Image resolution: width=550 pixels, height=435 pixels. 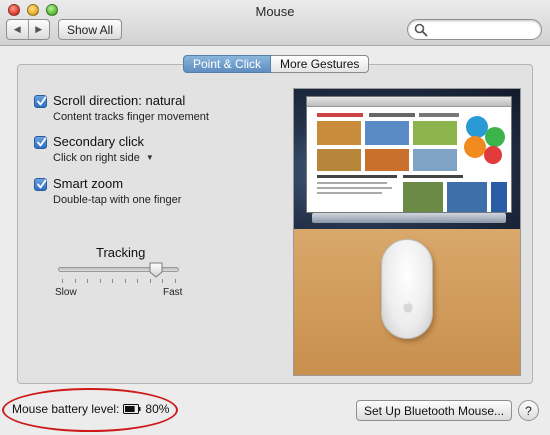 I want to click on back-forward-group: ◀ ▶, so click(x=28, y=29).